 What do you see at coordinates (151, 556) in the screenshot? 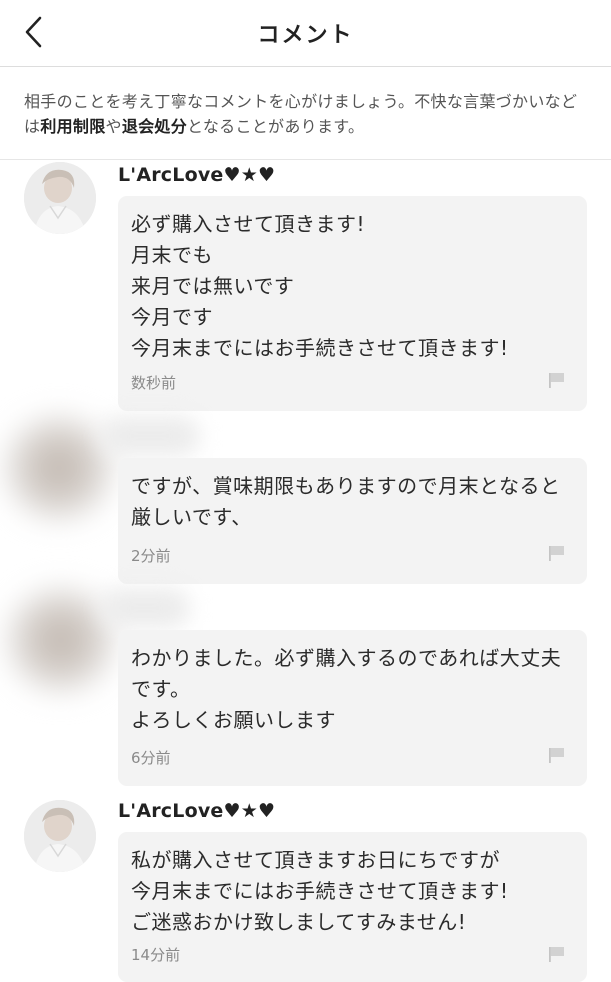
I see `timestamp: 2分前` at bounding box center [151, 556].